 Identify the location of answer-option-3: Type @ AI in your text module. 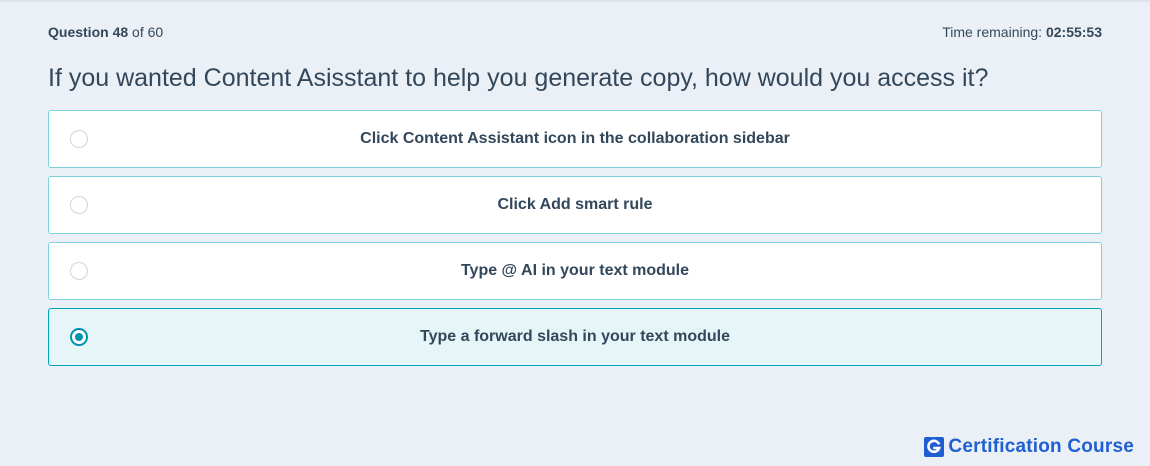
(575, 271).